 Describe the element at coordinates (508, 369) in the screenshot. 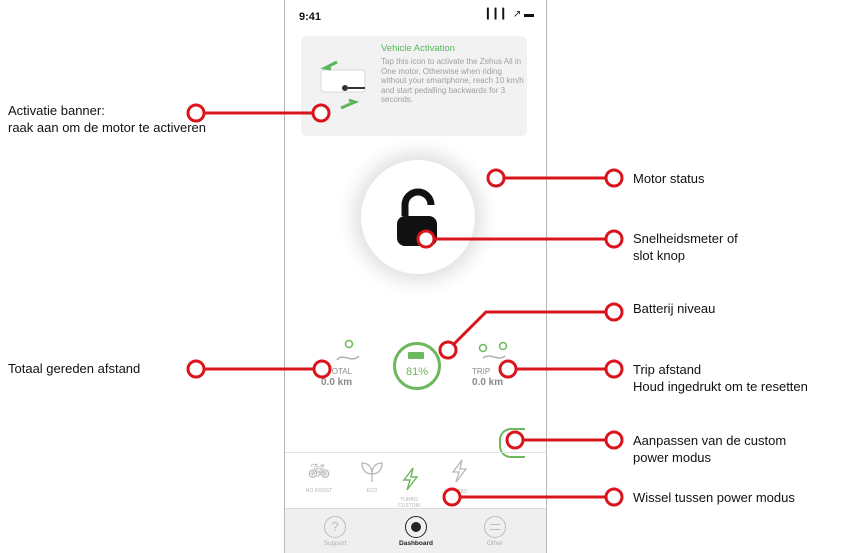

I see `callout-marker-trip` at that location.